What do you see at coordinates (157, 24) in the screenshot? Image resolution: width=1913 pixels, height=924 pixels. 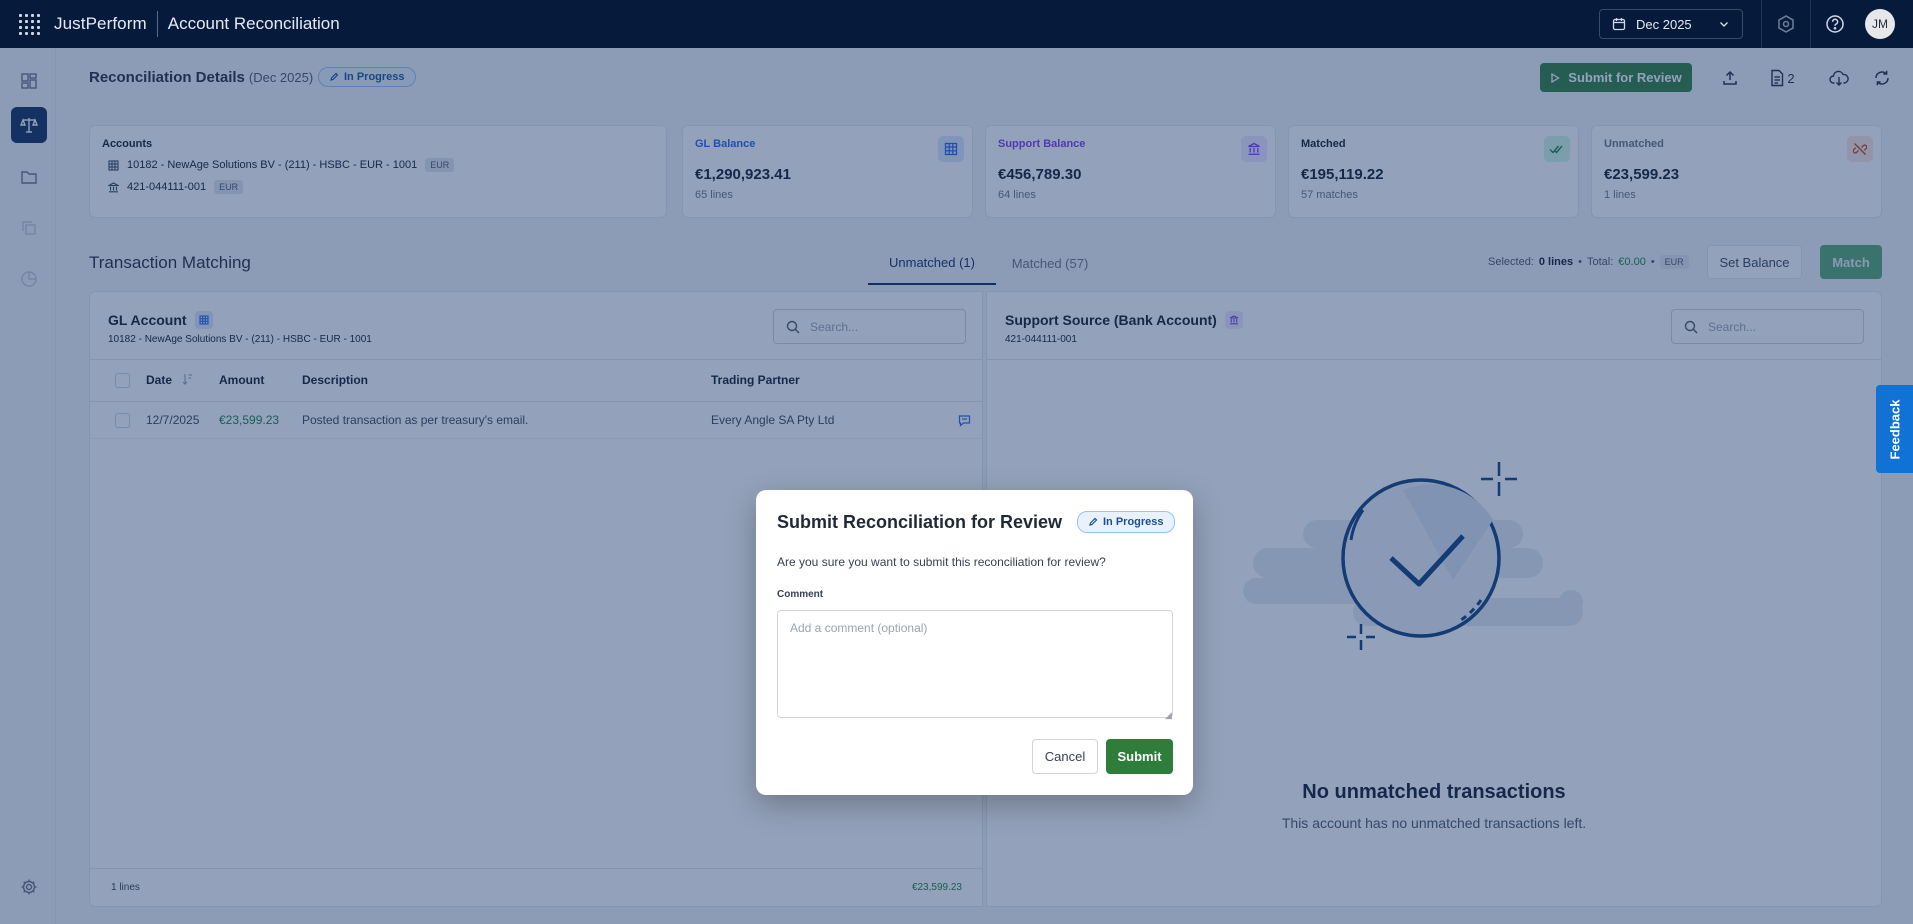 I see `brand-divider` at bounding box center [157, 24].